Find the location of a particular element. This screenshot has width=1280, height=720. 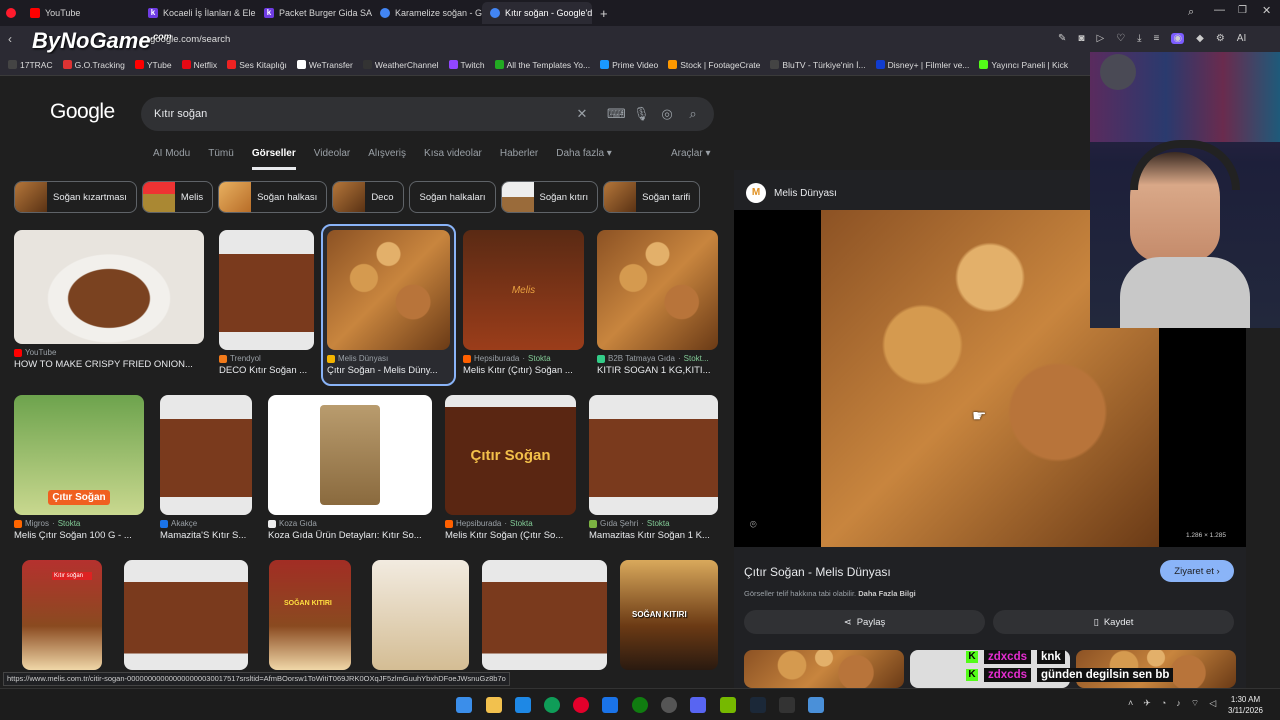

epic-icon is located at coordinates (787, 705).